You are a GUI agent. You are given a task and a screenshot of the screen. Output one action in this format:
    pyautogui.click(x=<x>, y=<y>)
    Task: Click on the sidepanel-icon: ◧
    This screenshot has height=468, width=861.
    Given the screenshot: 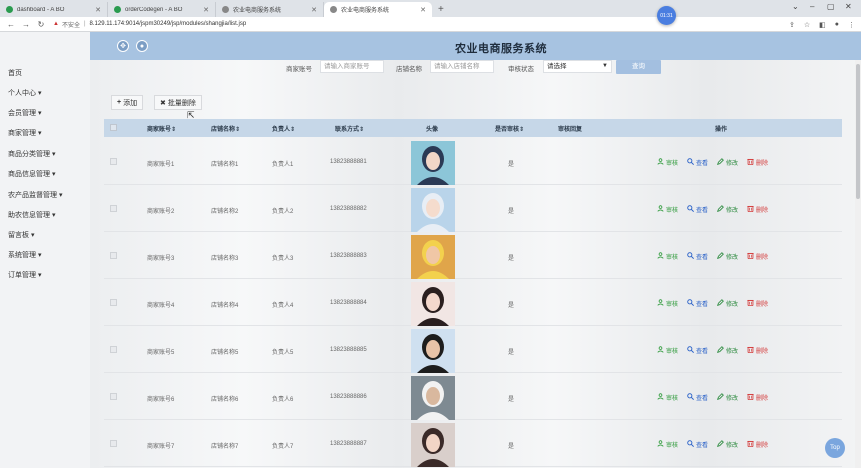 What is the action you would take?
    pyautogui.click(x=822, y=25)
    